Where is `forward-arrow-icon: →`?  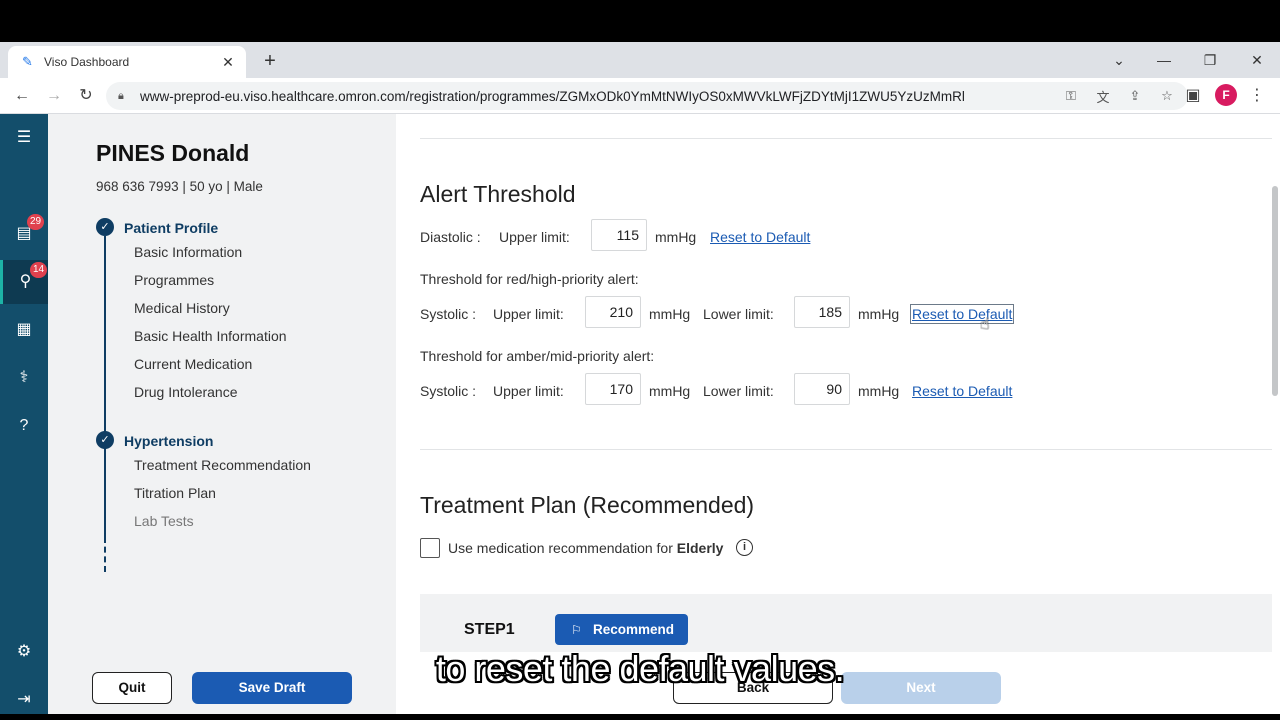
forward-arrow-icon: → is located at coordinates (54, 96).